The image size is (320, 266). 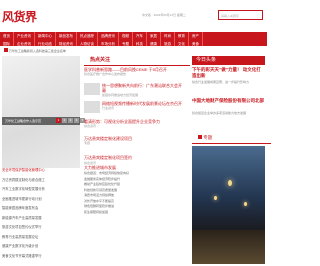 I want to click on hot-item: 统一思想聚新共向前行：广东潮汕联合大会开幕 加强协同推进地方经济发展, so click(x=143, y=90).